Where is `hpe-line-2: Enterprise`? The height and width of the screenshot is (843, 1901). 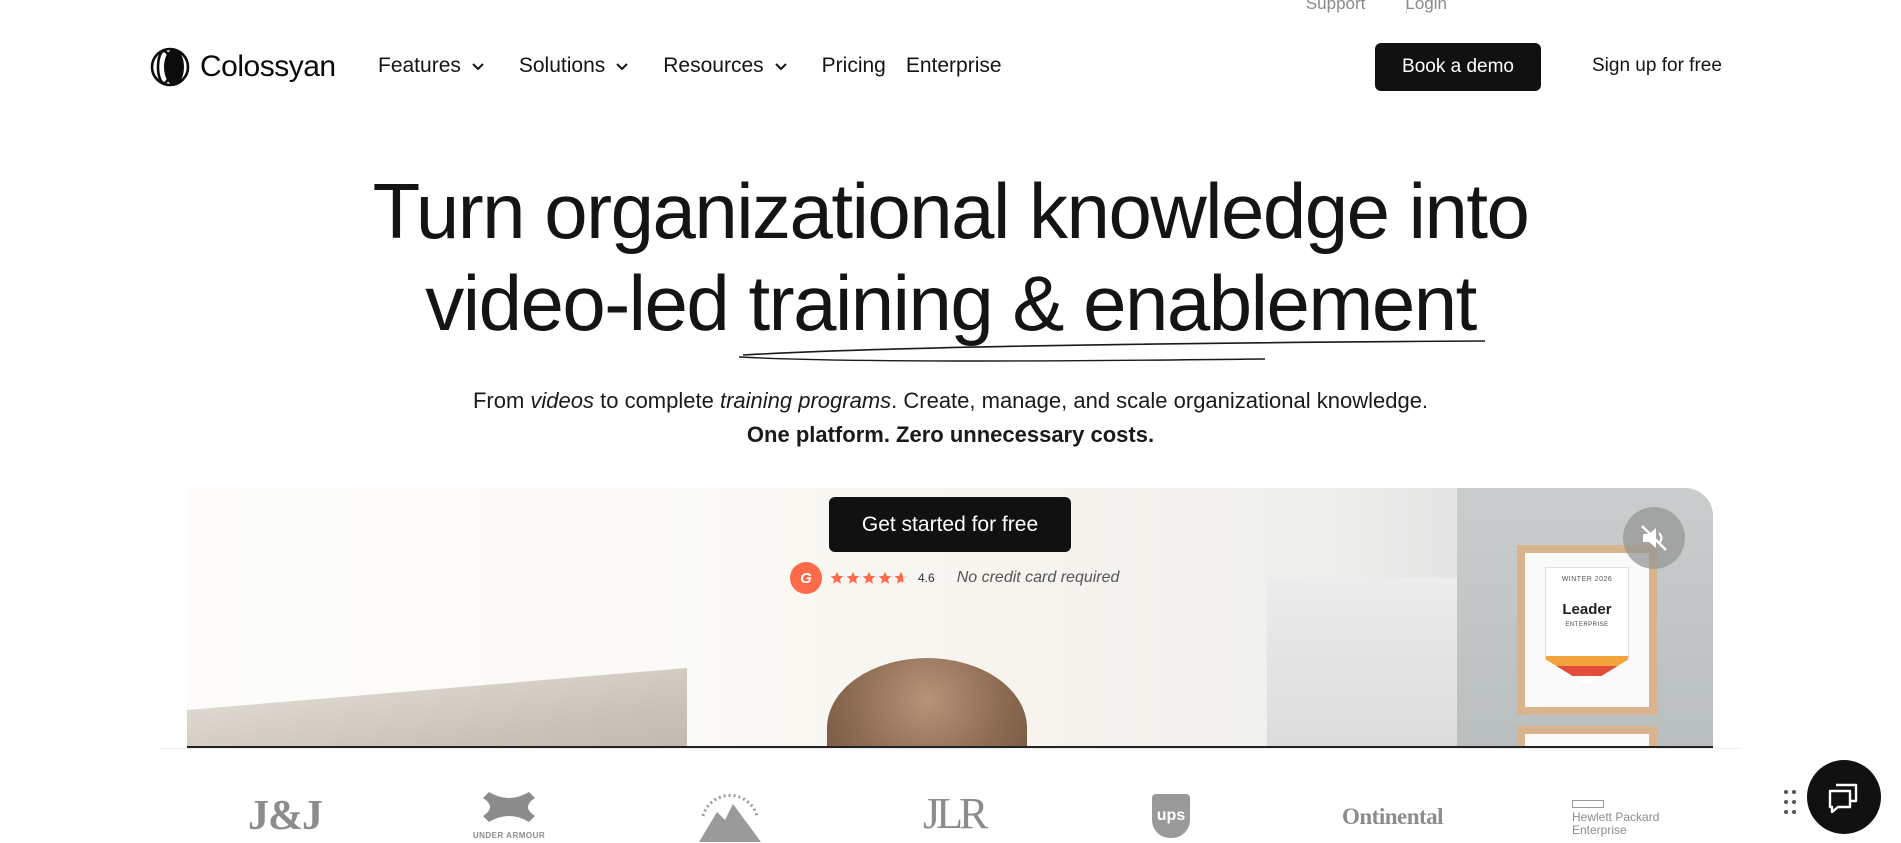
hpe-line-2: Enterprise is located at coordinates (1599, 830).